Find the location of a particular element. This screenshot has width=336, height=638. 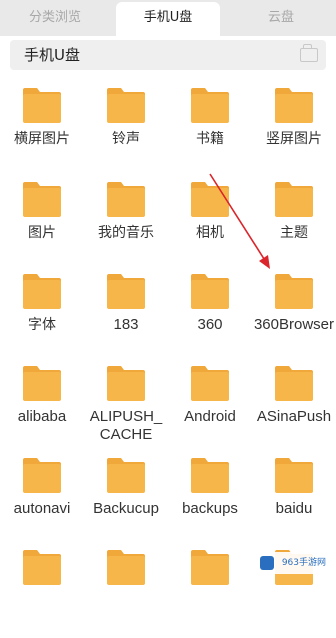

folder-item: Android is located at coordinates (210, 409).